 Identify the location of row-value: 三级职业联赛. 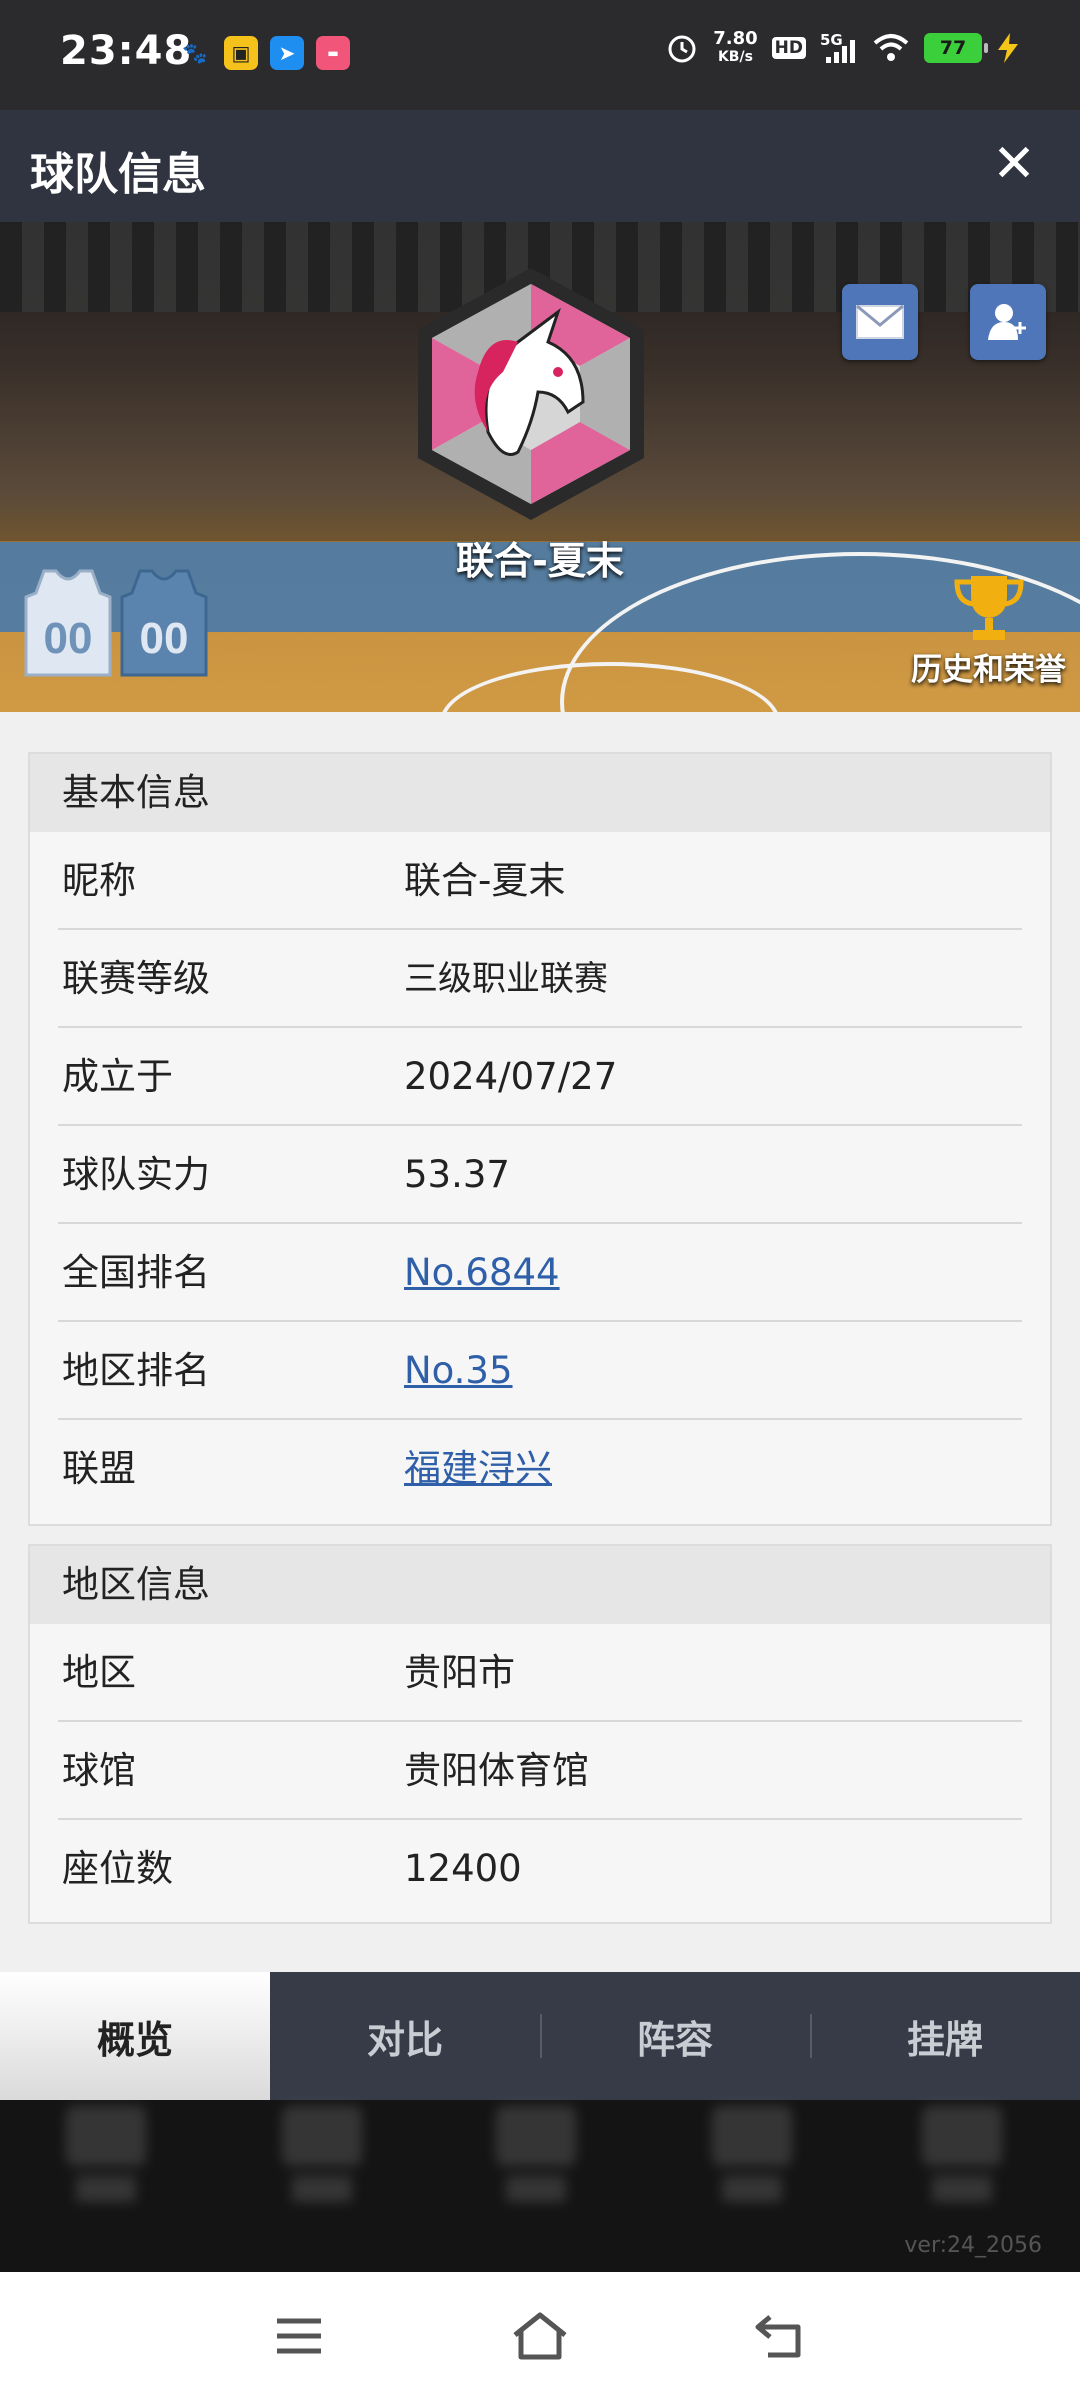
(506, 979).